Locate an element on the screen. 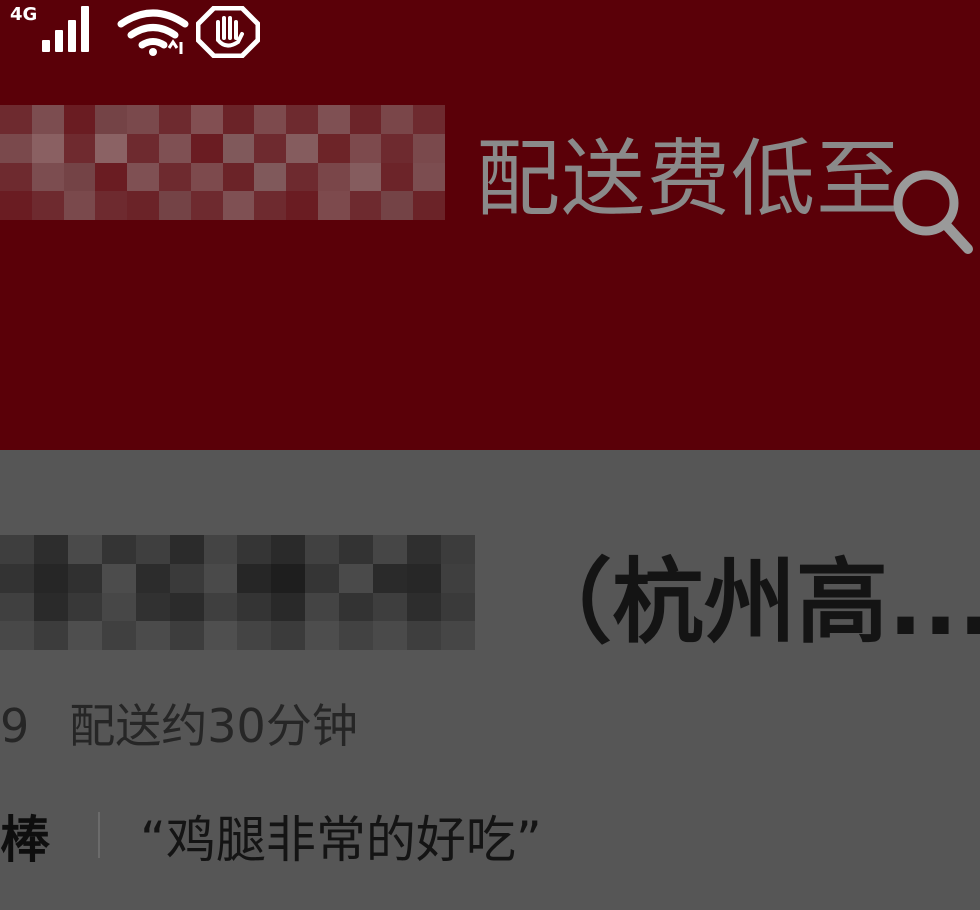 Image resolution: width=980 pixels, height=910 pixels. review-quote: “鸡腿非常的好吃” is located at coordinates (341, 836).